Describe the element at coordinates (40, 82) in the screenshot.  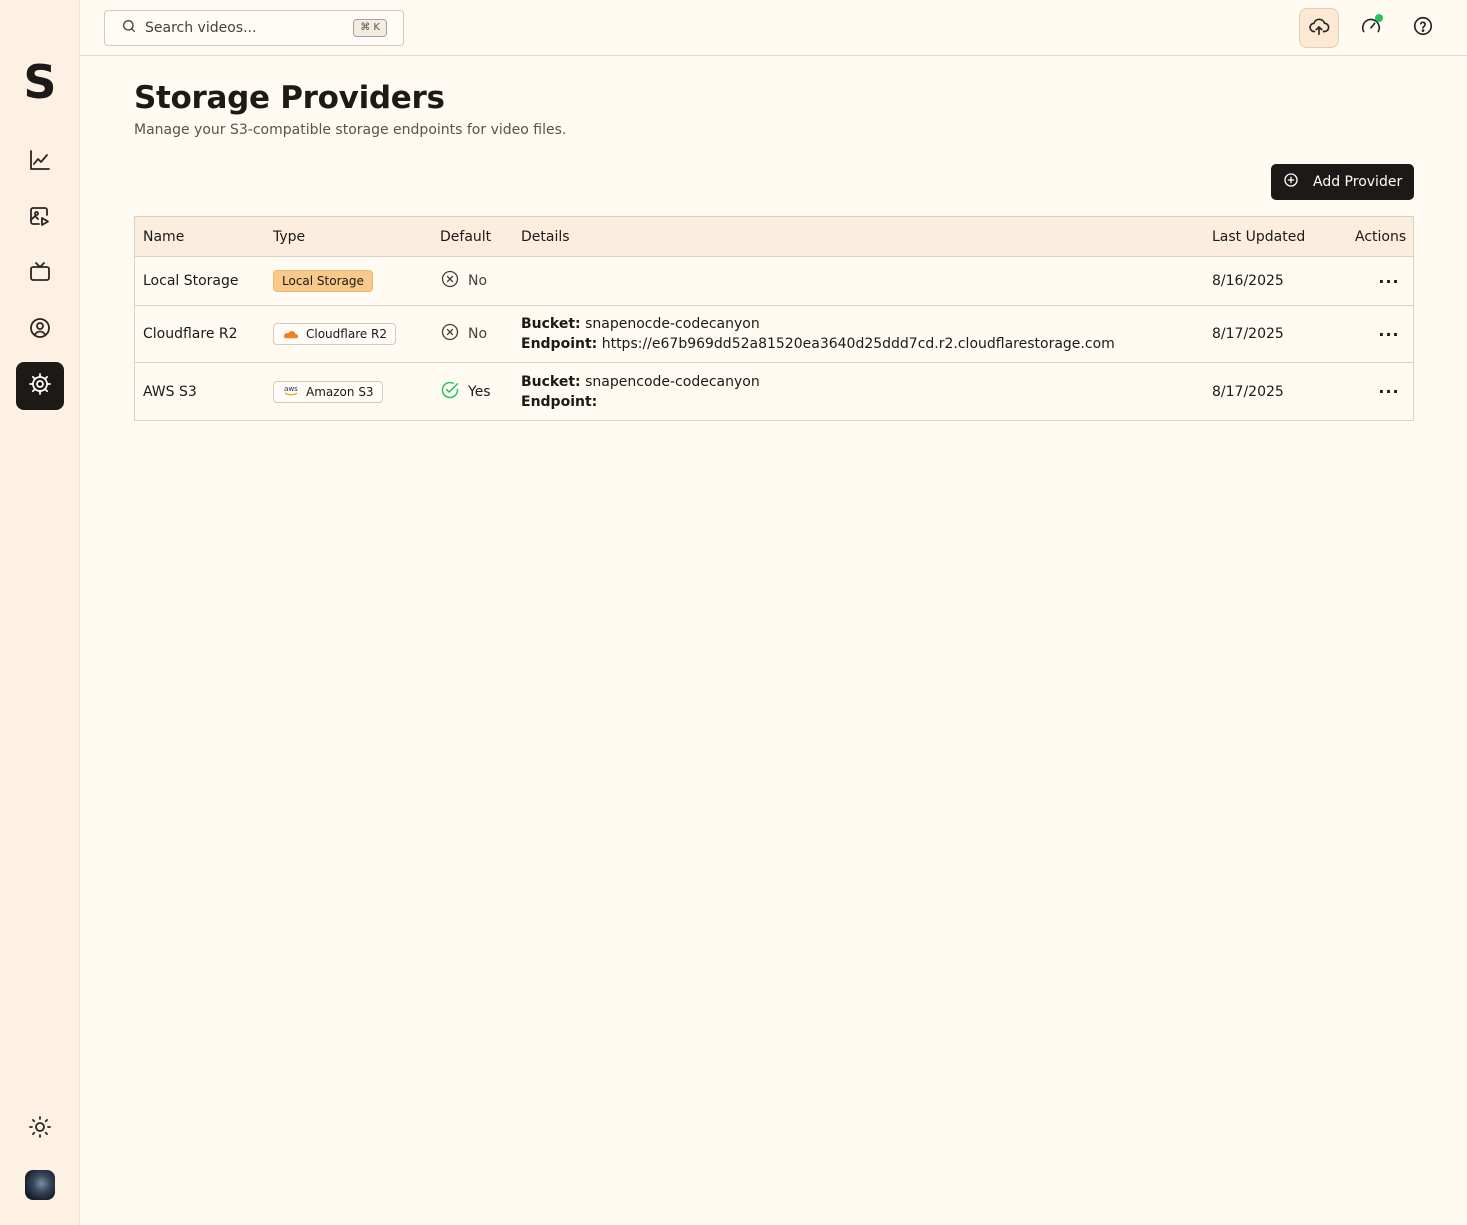
I see `app-logo: S` at that location.